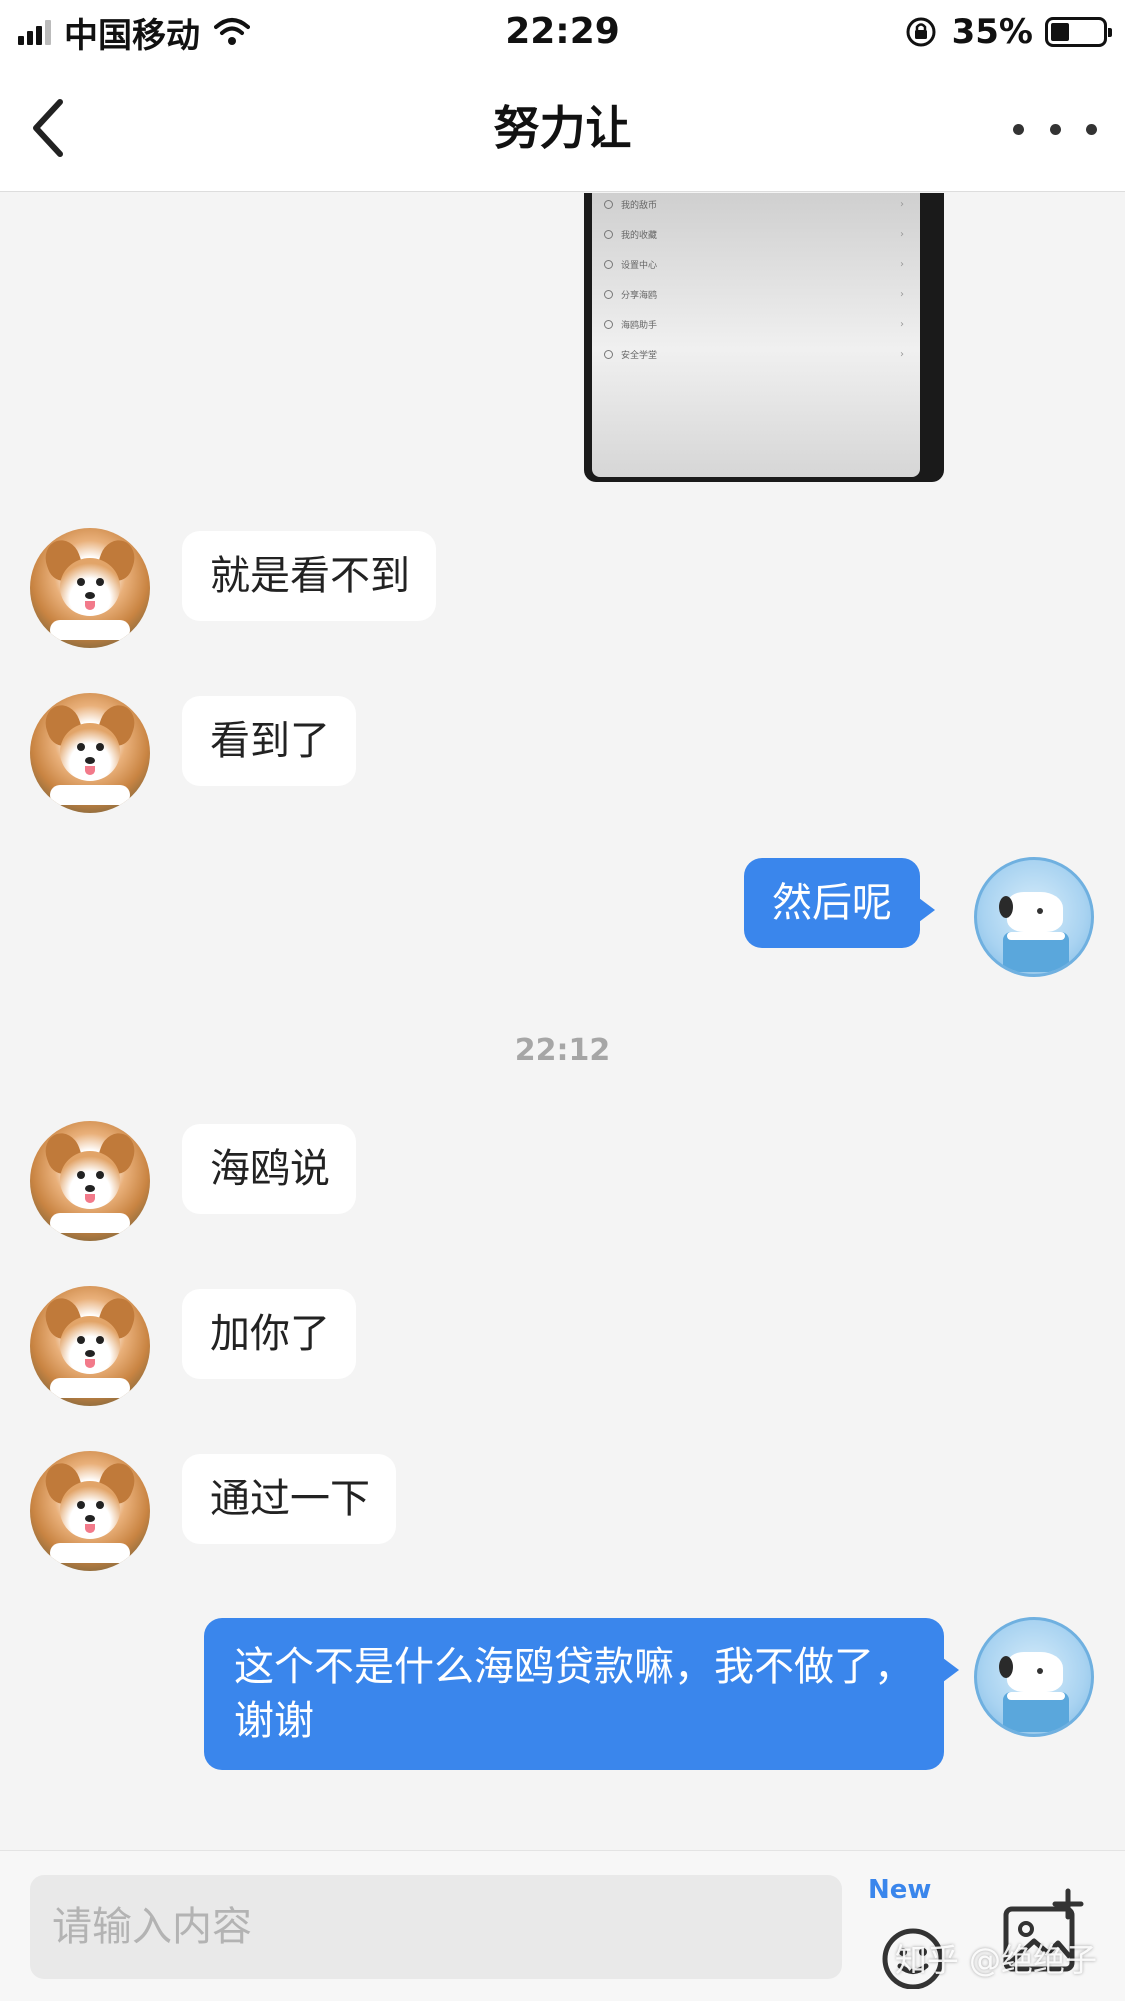 Image resolution: width=1125 pixels, height=2001 pixels. I want to click on status-right: 35%, so click(1008, 32).